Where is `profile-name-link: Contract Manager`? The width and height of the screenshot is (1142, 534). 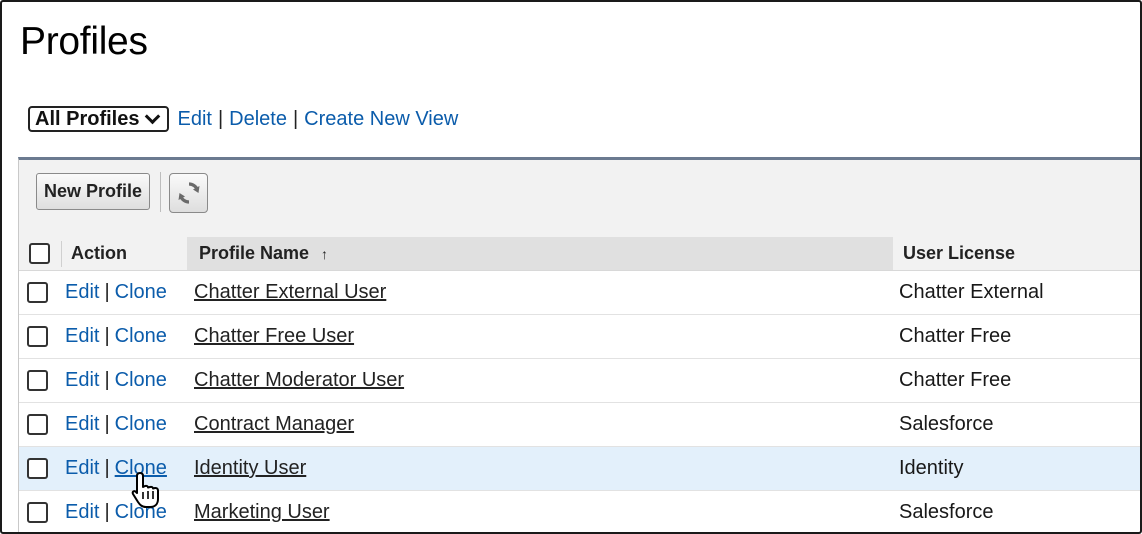 profile-name-link: Contract Manager is located at coordinates (274, 424).